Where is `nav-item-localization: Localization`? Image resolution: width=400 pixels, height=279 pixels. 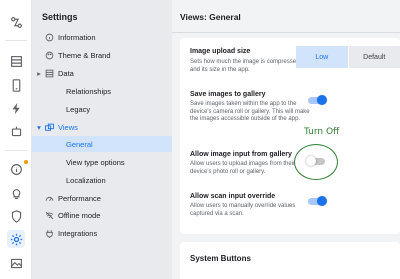
nav-item-localization: Localization is located at coordinates (102, 180).